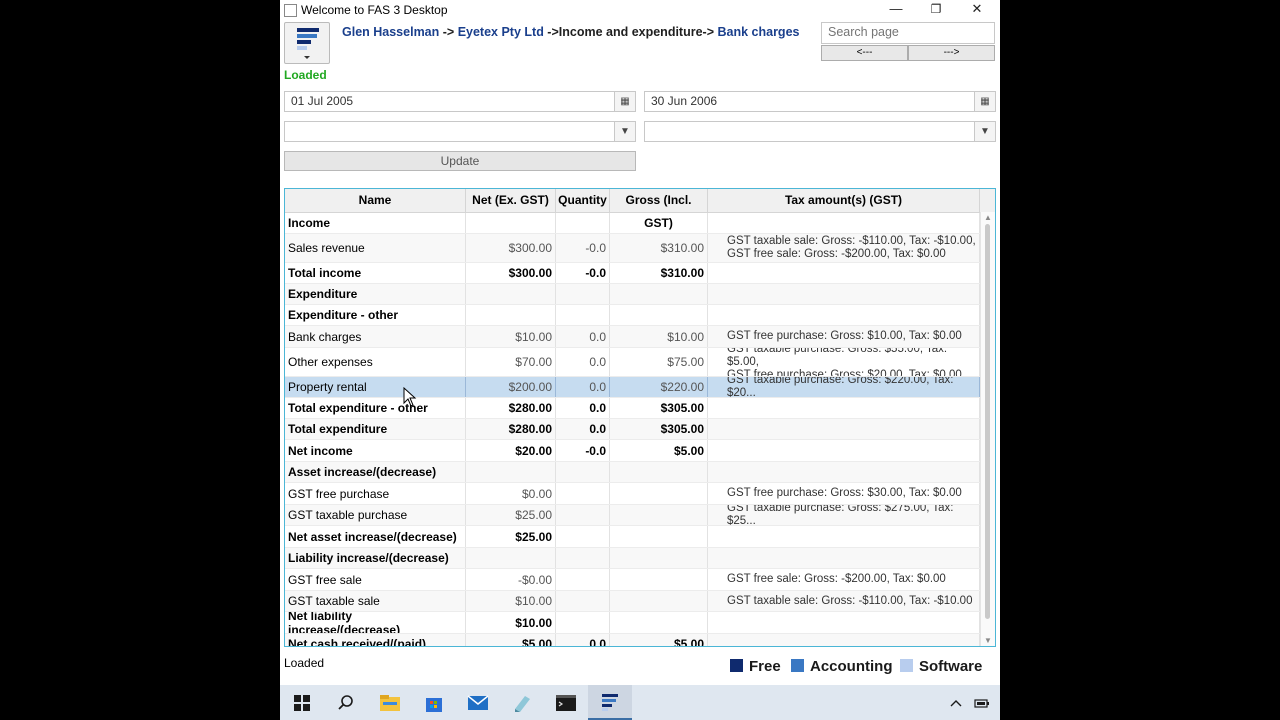  Describe the element at coordinates (632, 294) in the screenshot. I see `table-row: Expenditure` at that location.